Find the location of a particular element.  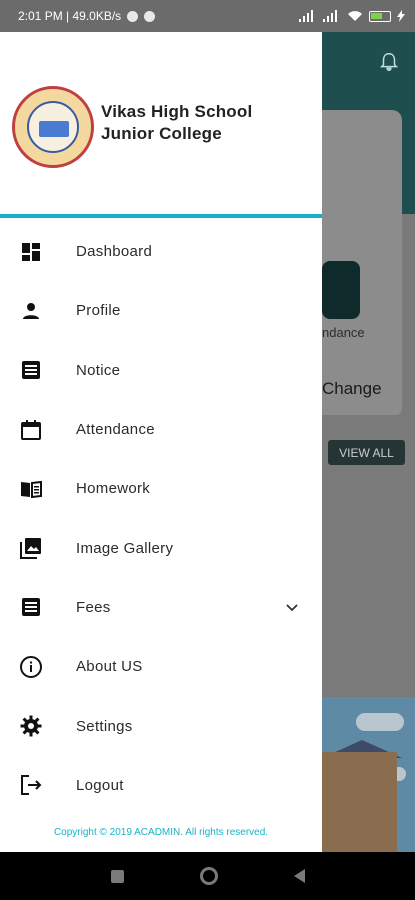

gallery-icon is located at coordinates (30, 549).